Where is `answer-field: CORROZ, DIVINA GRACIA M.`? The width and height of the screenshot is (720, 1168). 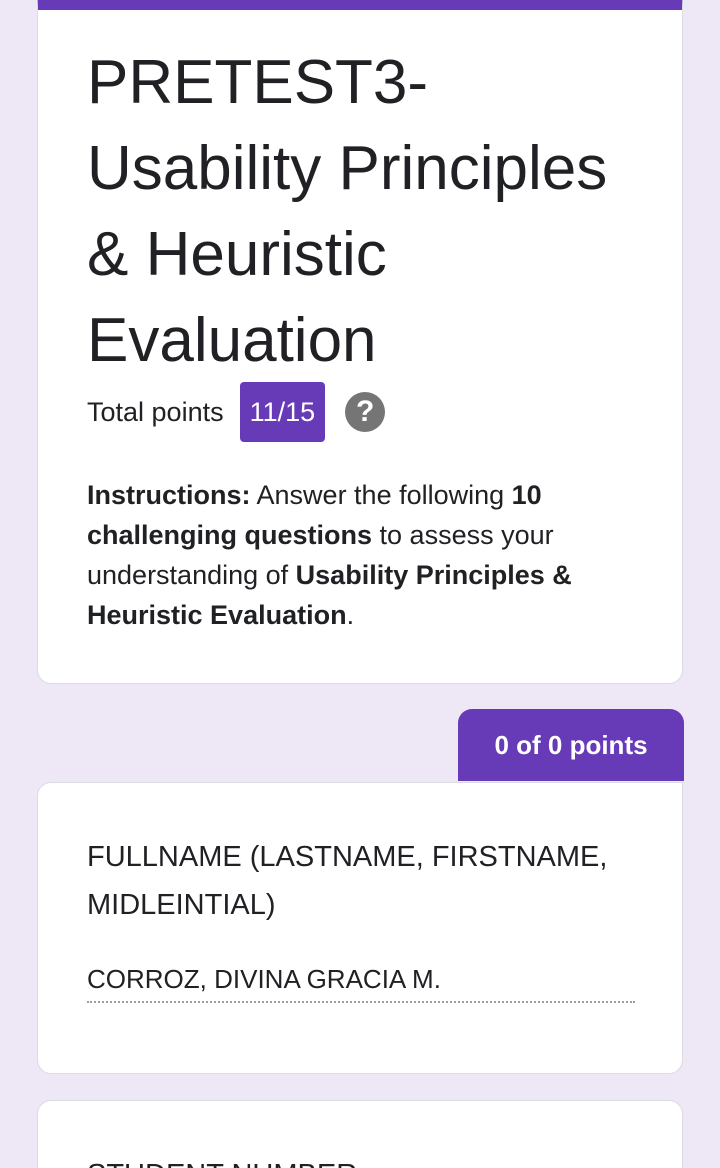
answer-field: CORROZ, DIVINA GRACIA M. is located at coordinates (361, 981).